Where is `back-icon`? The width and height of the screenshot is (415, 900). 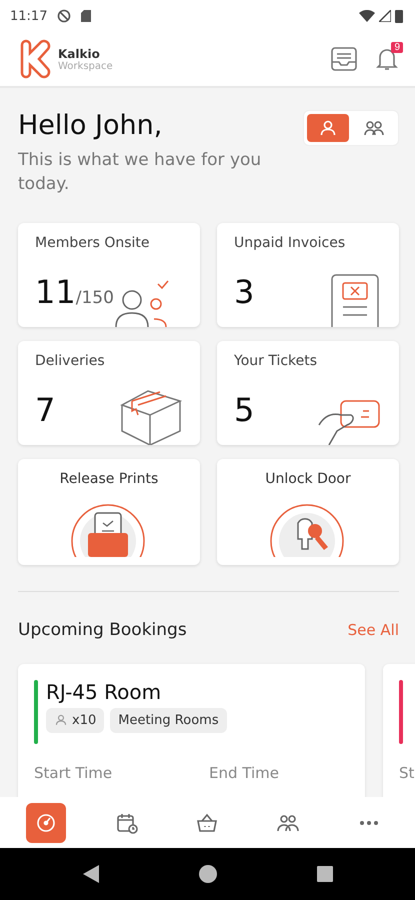
back-icon is located at coordinates (90, 874).